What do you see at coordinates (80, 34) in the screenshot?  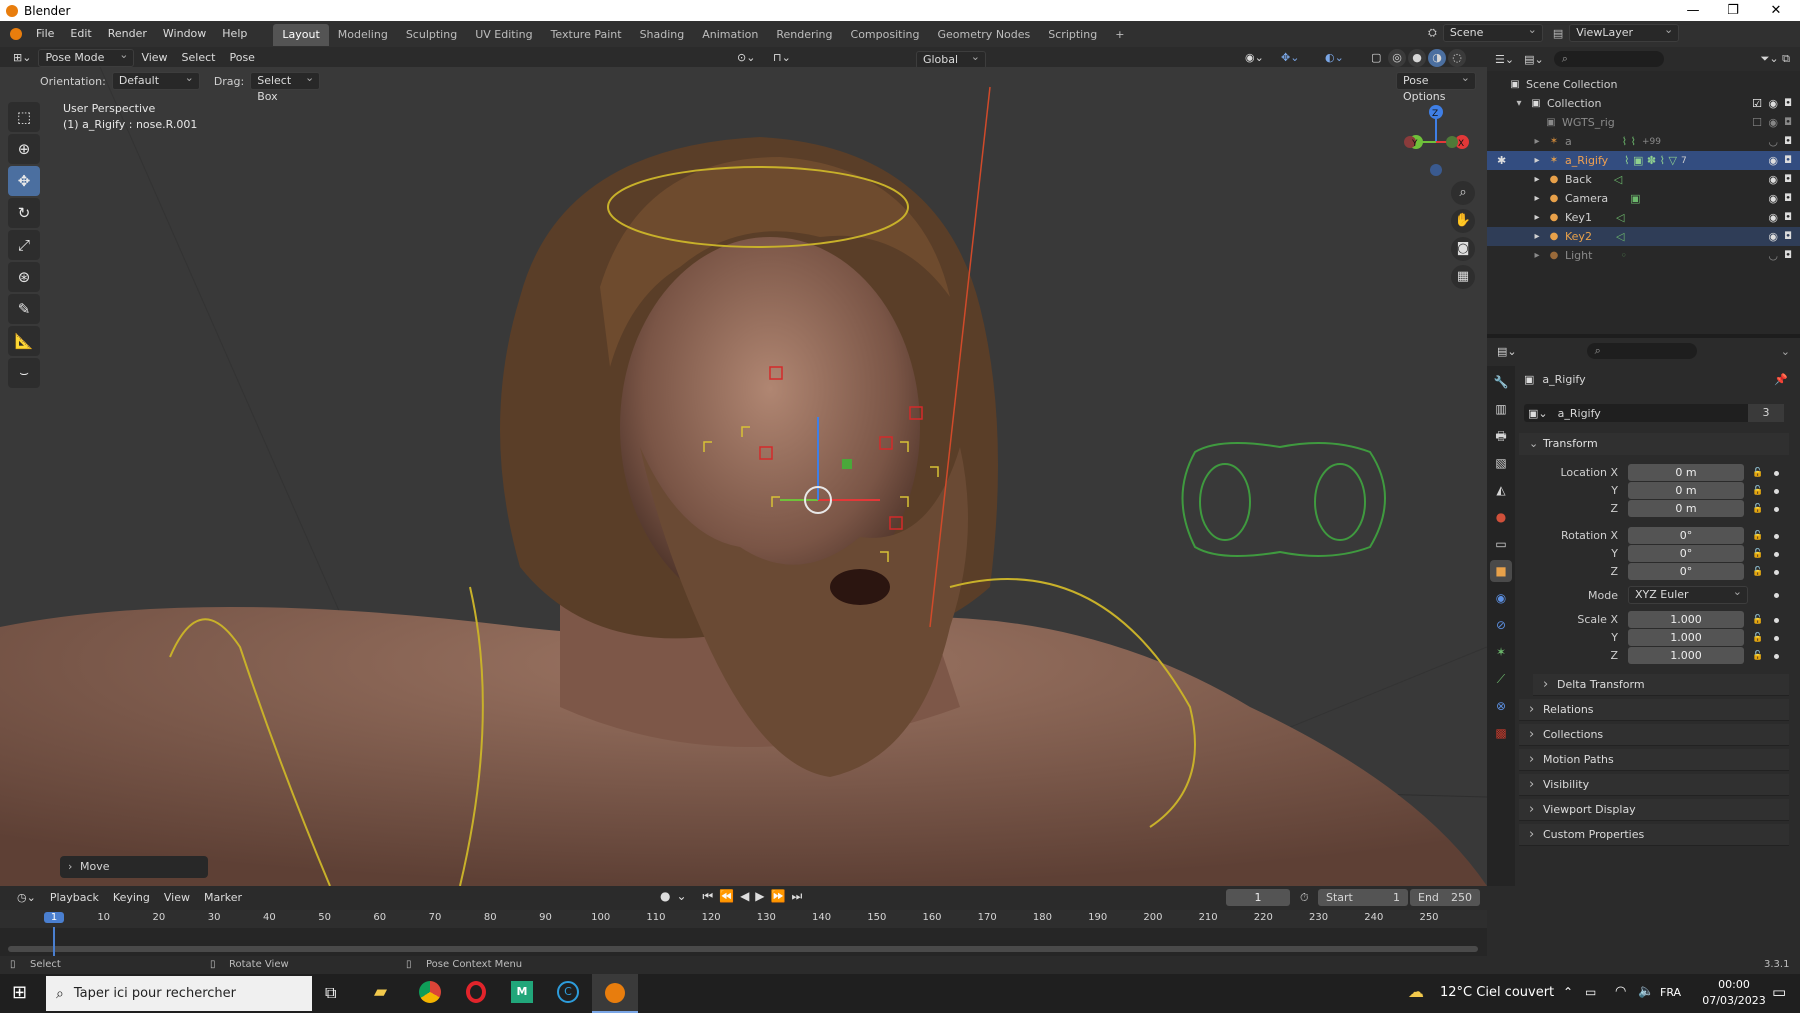 I see `menu-edit: Edit` at bounding box center [80, 34].